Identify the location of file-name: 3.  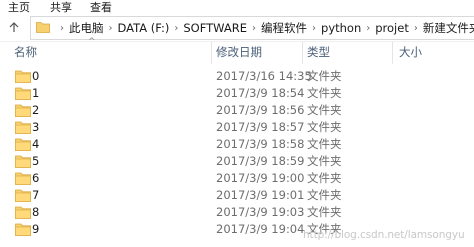
(36, 127).